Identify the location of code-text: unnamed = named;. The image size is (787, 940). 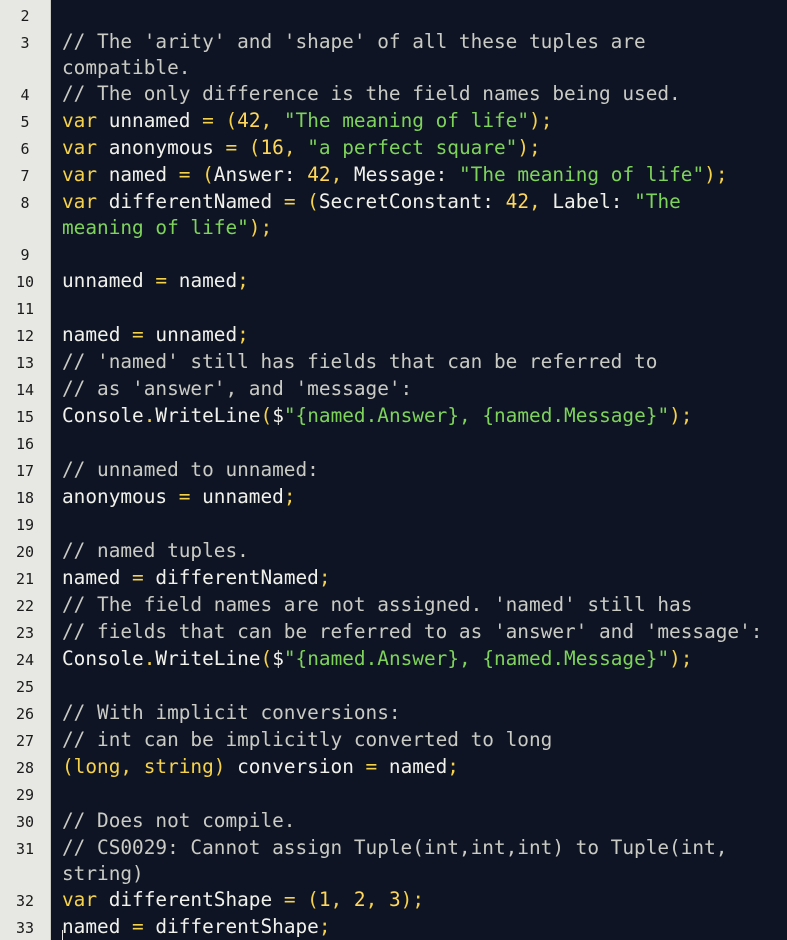
(418, 281).